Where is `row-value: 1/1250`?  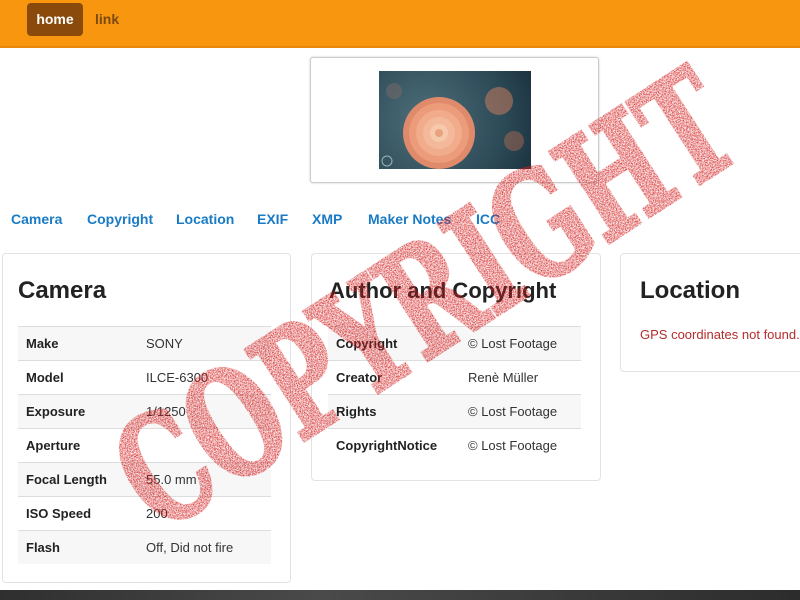
row-value: 1/1250 is located at coordinates (204, 411).